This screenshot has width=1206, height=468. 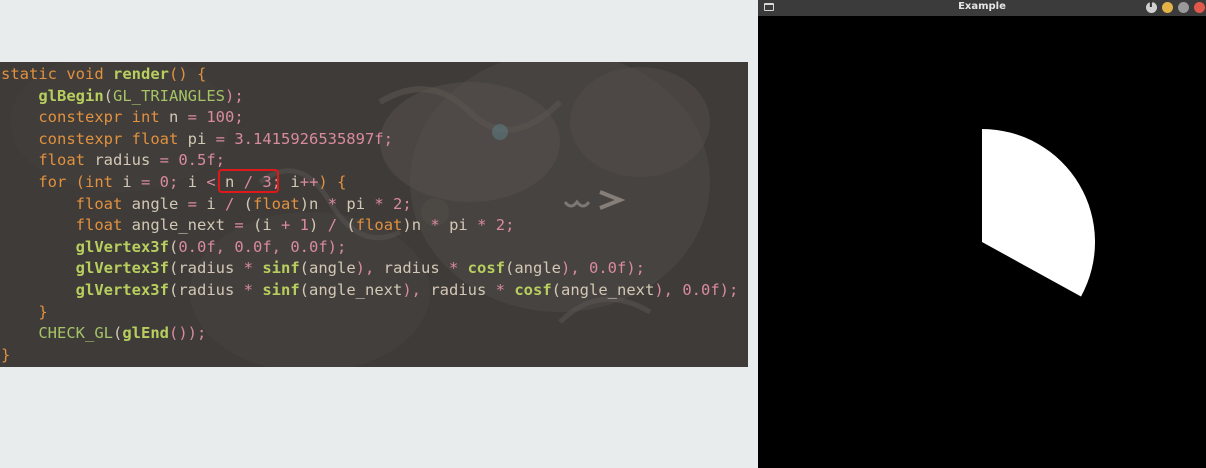 I want to click on code-token: );, so click(x=636, y=268).